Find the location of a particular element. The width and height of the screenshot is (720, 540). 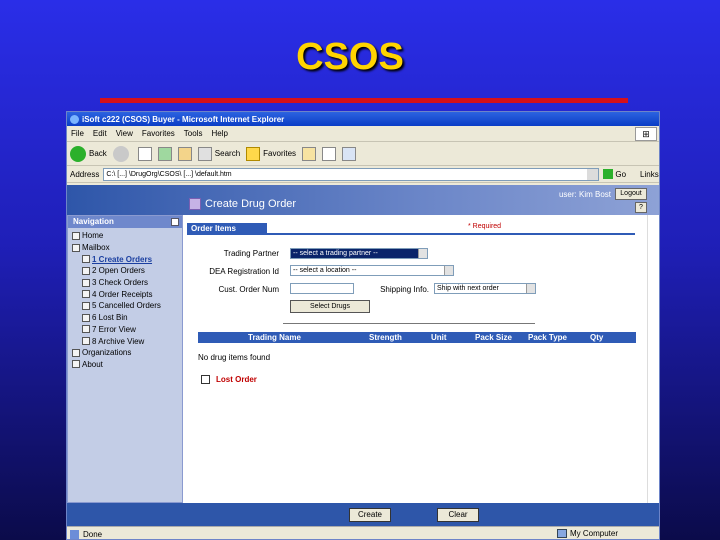

forward-button is located at coordinates (122, 153).